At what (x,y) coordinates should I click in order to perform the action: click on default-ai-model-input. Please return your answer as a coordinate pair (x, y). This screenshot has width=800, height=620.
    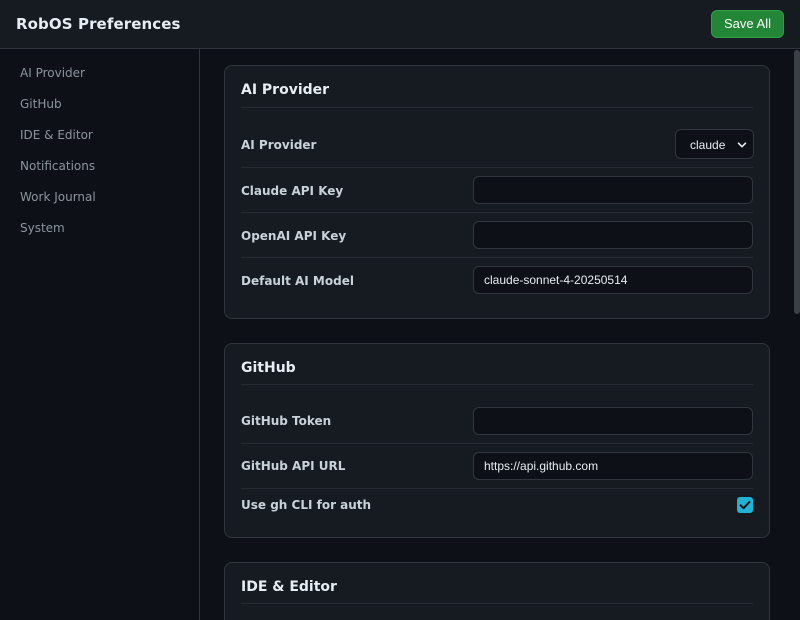
    Looking at the image, I should click on (613, 280).